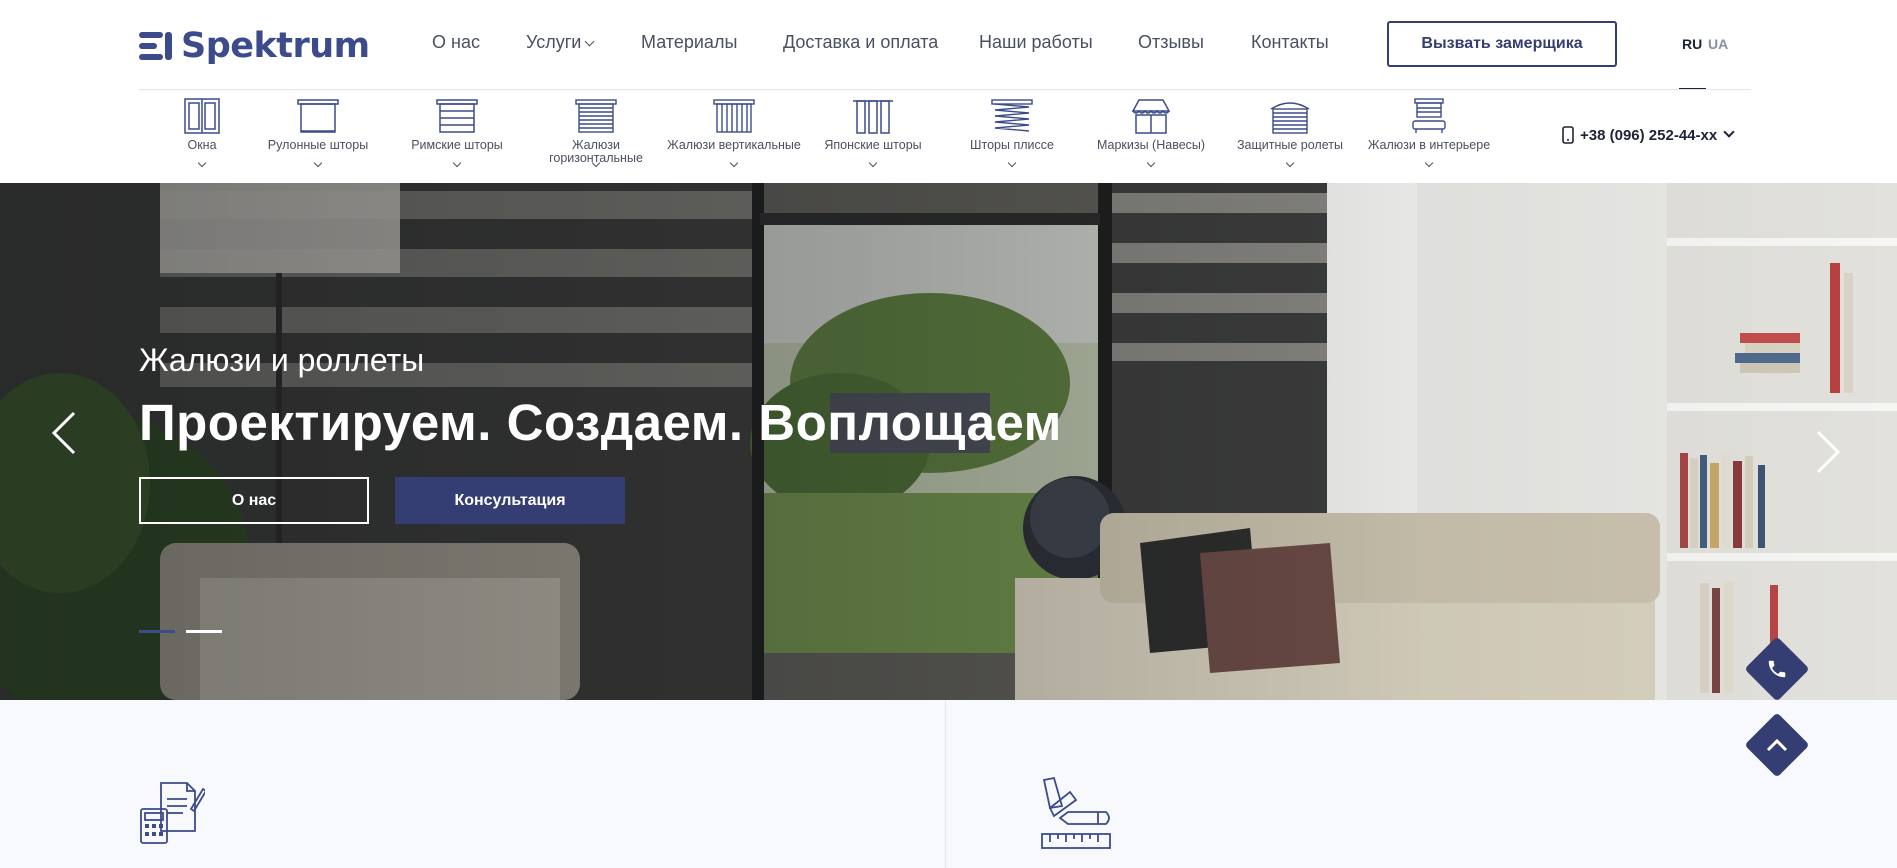  What do you see at coordinates (689, 42) in the screenshot?
I see `nav-item-materials: Материалы` at bounding box center [689, 42].